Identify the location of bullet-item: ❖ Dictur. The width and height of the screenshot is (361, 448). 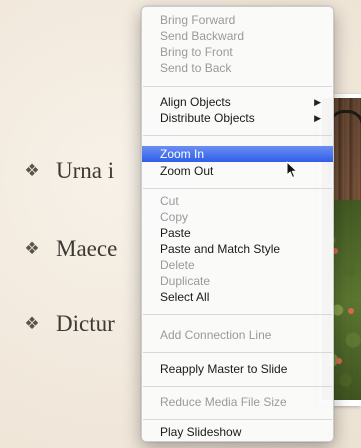
(68, 324).